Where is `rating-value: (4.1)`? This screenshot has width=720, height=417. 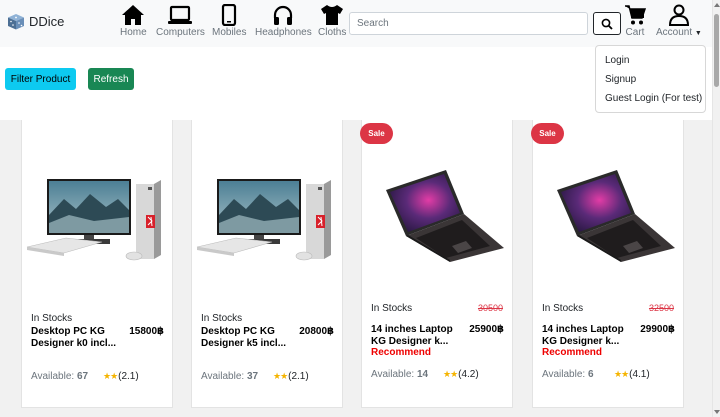
rating-value: (4.1) is located at coordinates (639, 374).